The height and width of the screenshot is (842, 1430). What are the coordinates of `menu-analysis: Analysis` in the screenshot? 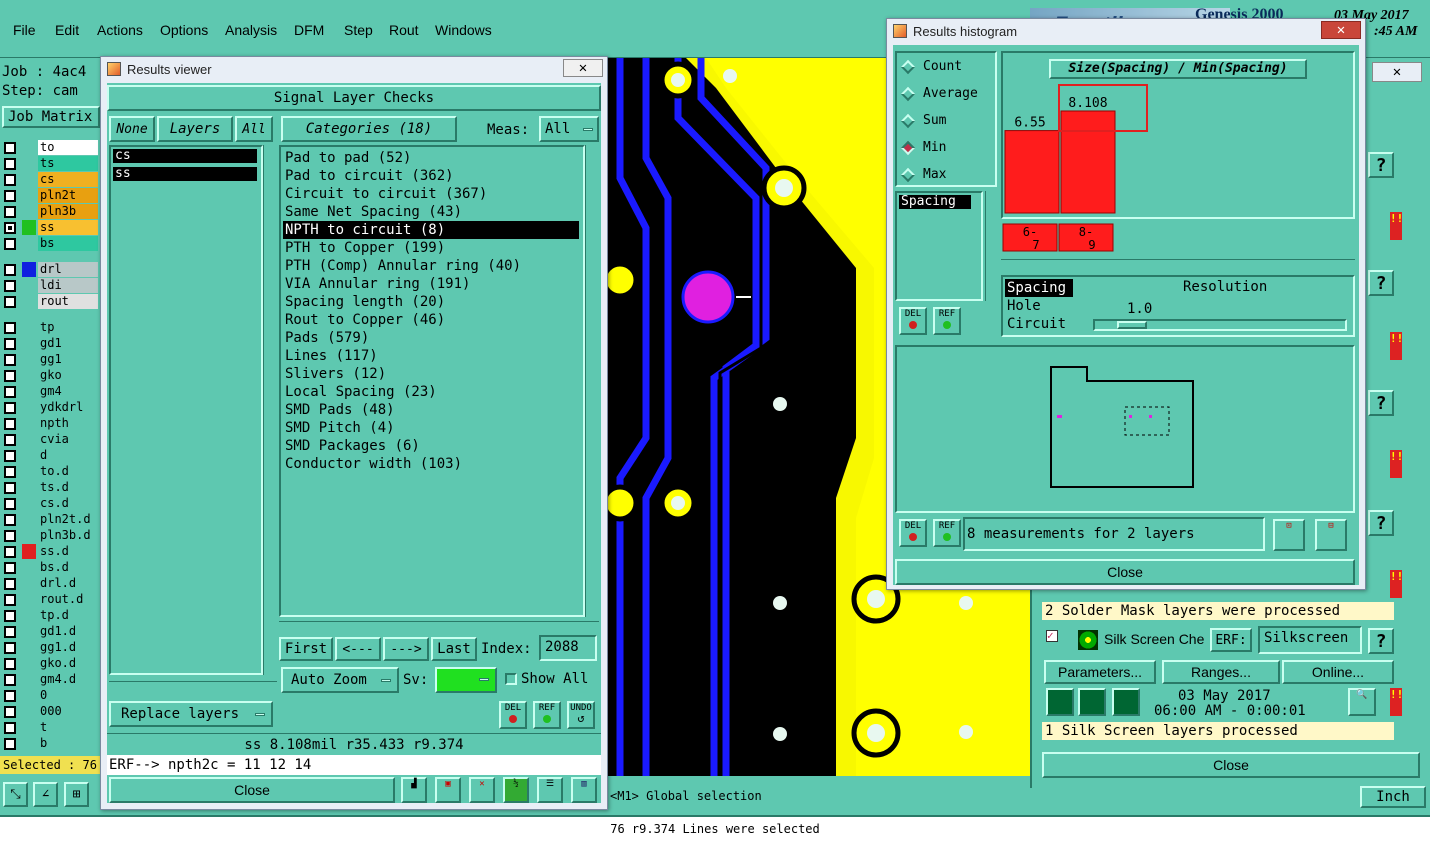 It's located at (251, 30).